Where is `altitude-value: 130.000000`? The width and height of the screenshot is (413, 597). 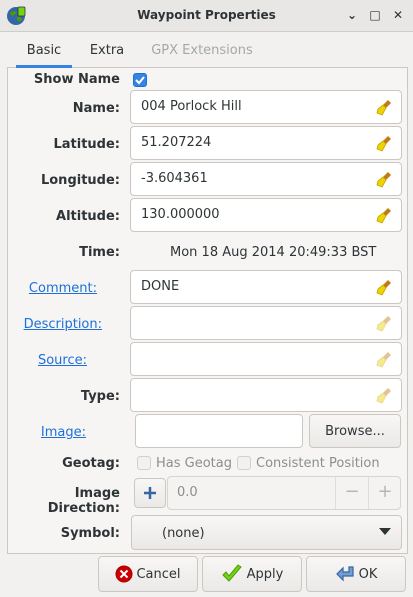 altitude-value: 130.000000 is located at coordinates (180, 214).